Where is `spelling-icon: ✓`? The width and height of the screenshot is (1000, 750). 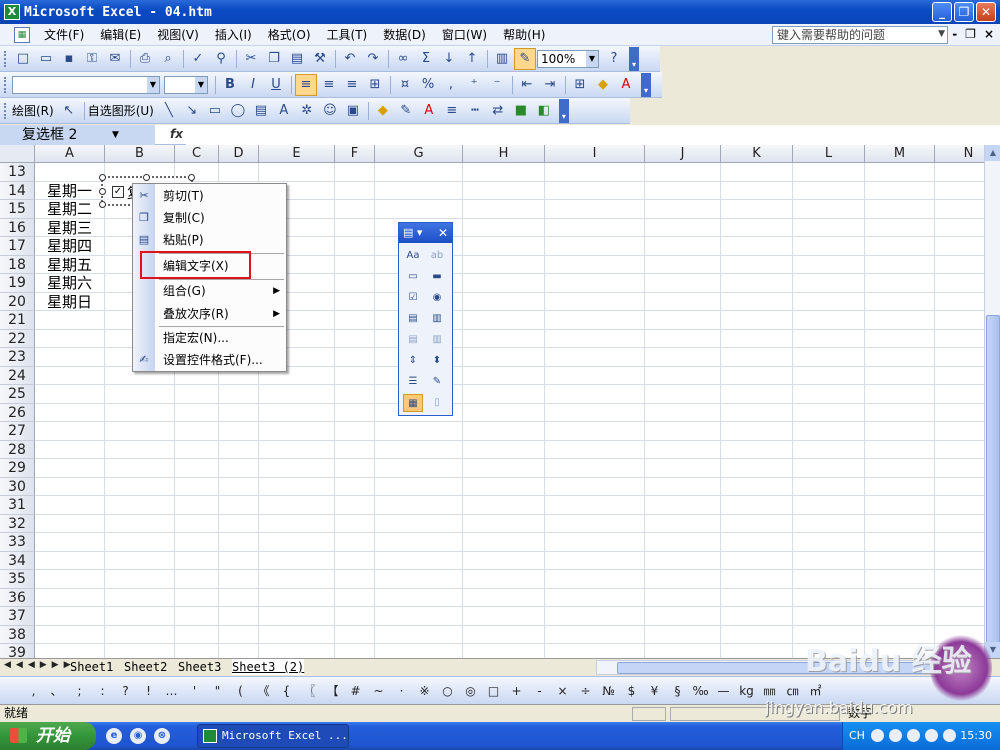
spelling-icon: ✓ is located at coordinates (198, 59).